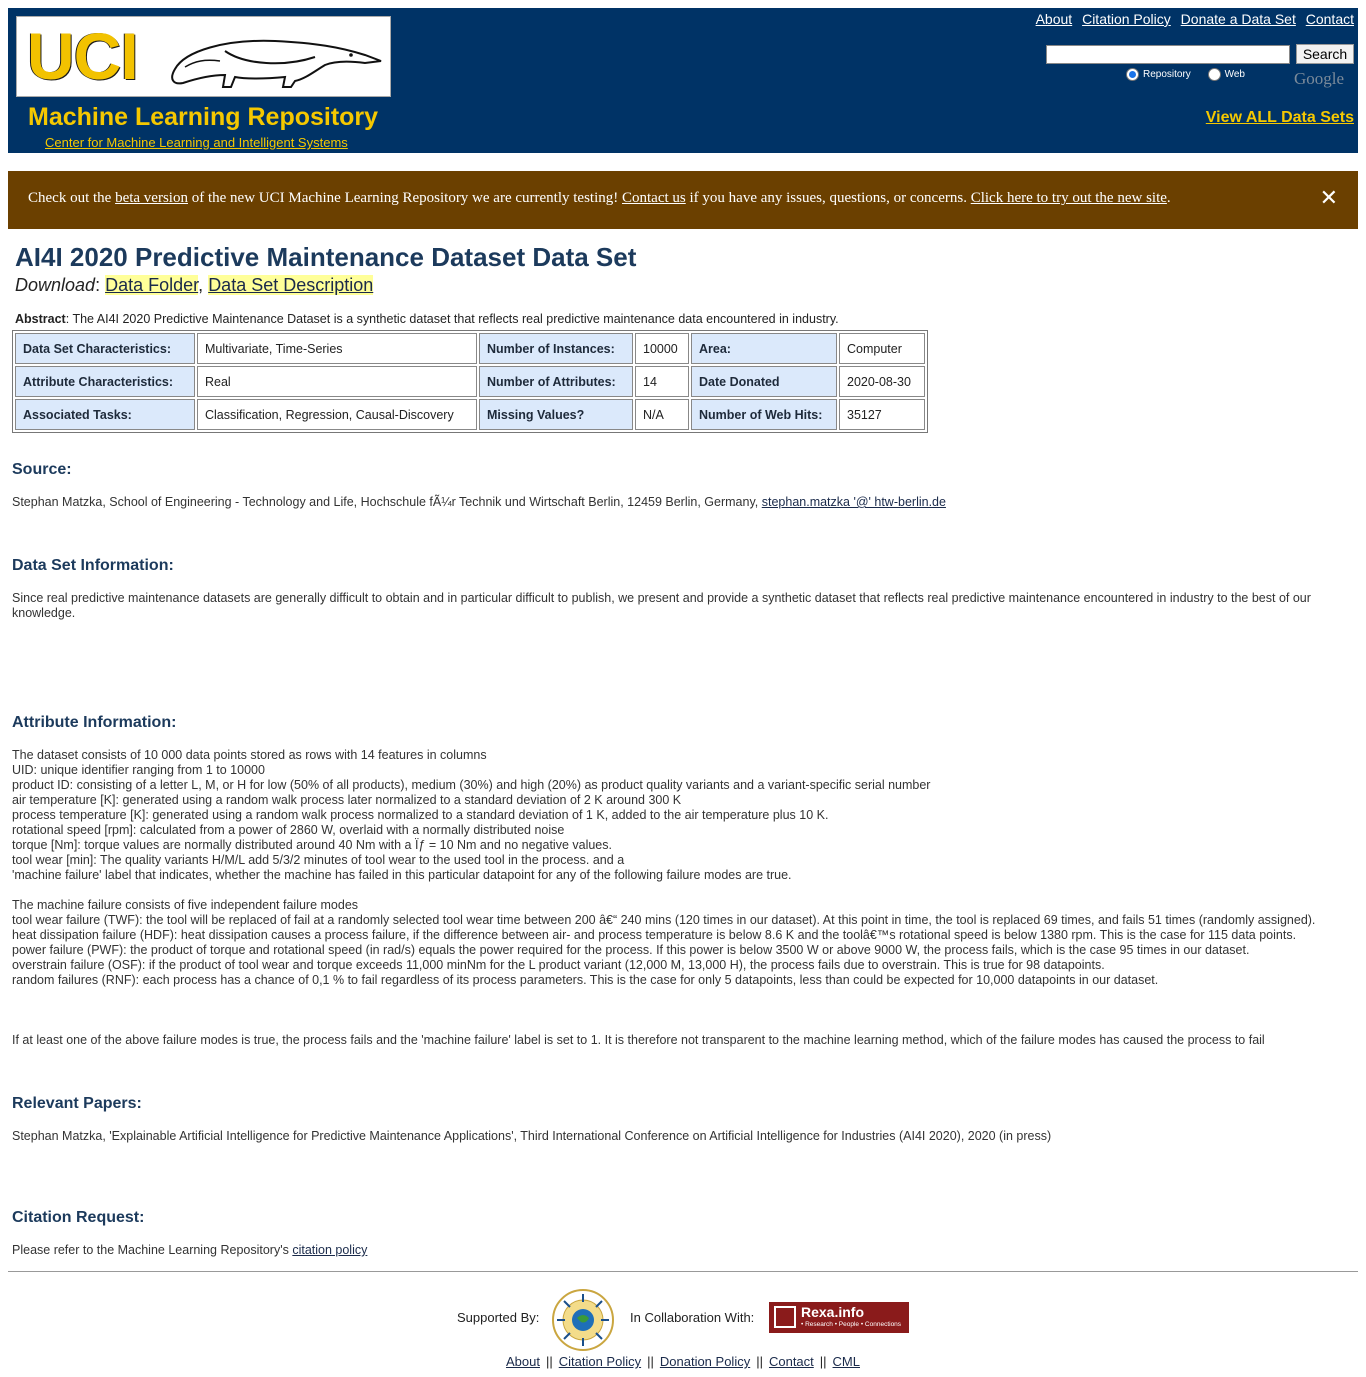 The image size is (1366, 1377). I want to click on banner-text-1: Check out the, so click(72, 198).